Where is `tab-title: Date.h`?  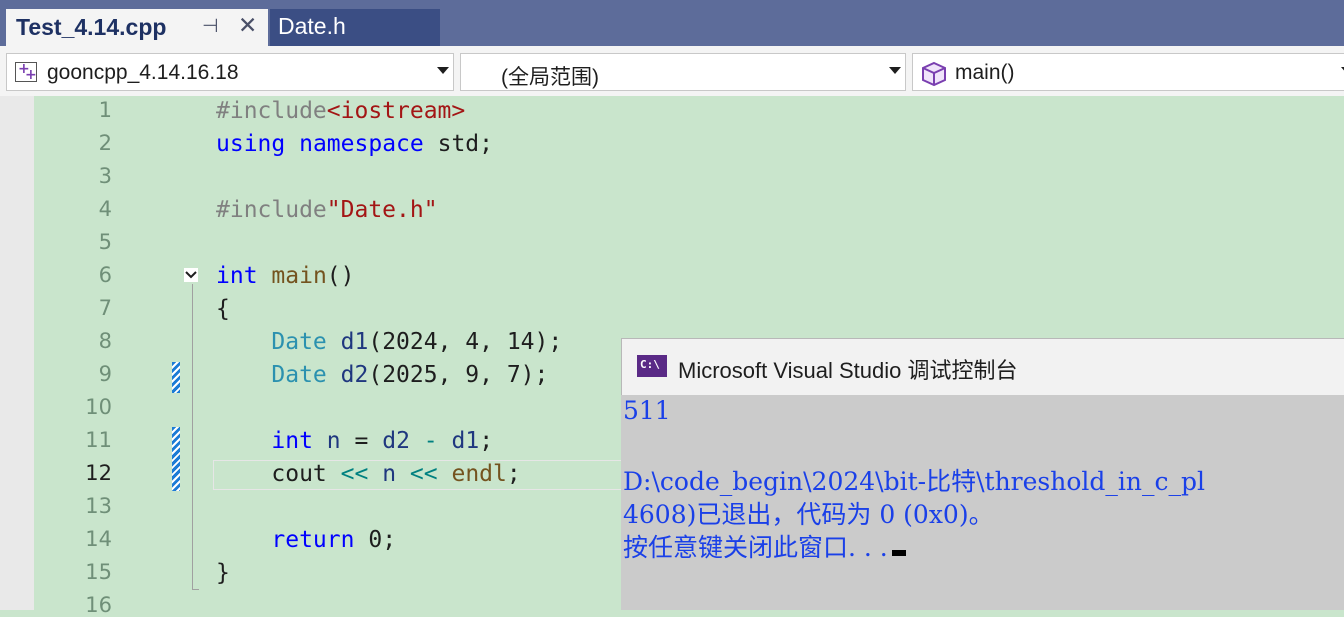 tab-title: Date.h is located at coordinates (312, 26).